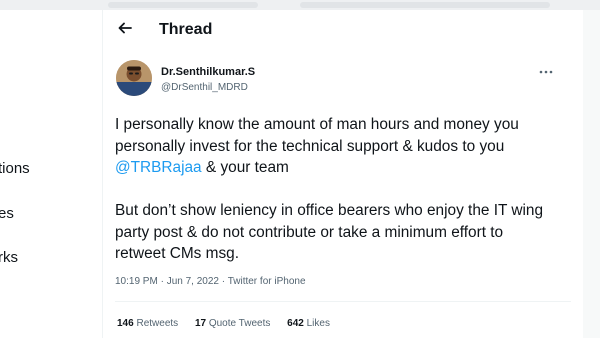 This screenshot has width=600, height=338. Describe the element at coordinates (125, 323) in the screenshot. I see `retweets-count: 146` at that location.